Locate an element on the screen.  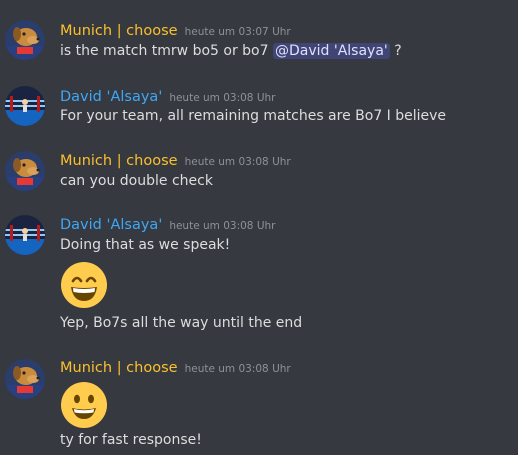
message-header: Munich | choose heute um 03:07 Uhr is located at coordinates (175, 30).